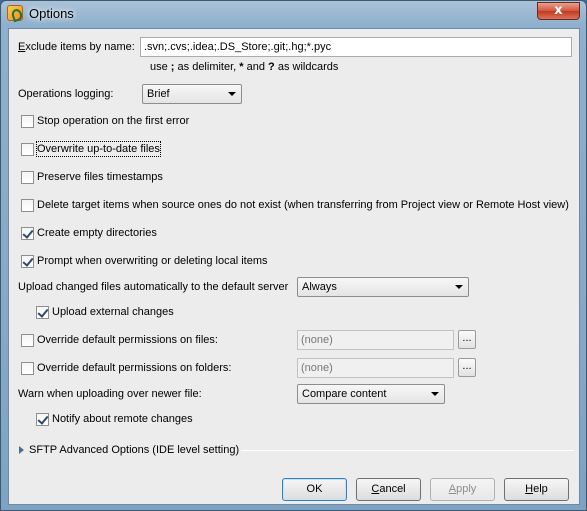  Describe the element at coordinates (192, 94) in the screenshot. I see `logging-select: Brief` at that location.